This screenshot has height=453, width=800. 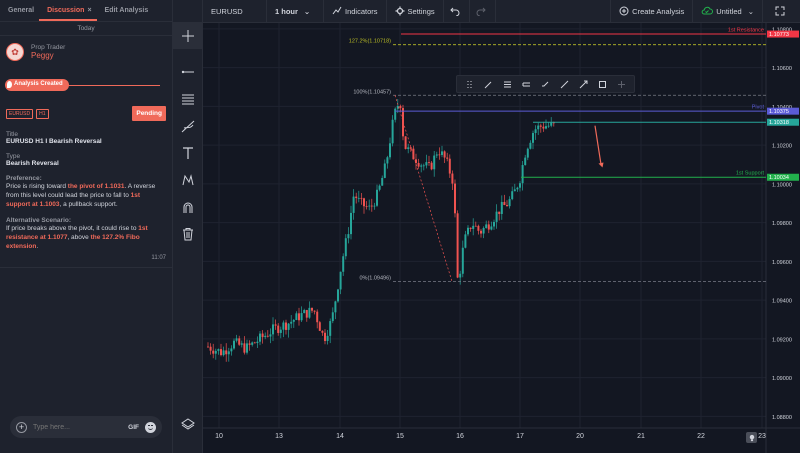 I want to click on prediction-tool, so click(x=188, y=179).